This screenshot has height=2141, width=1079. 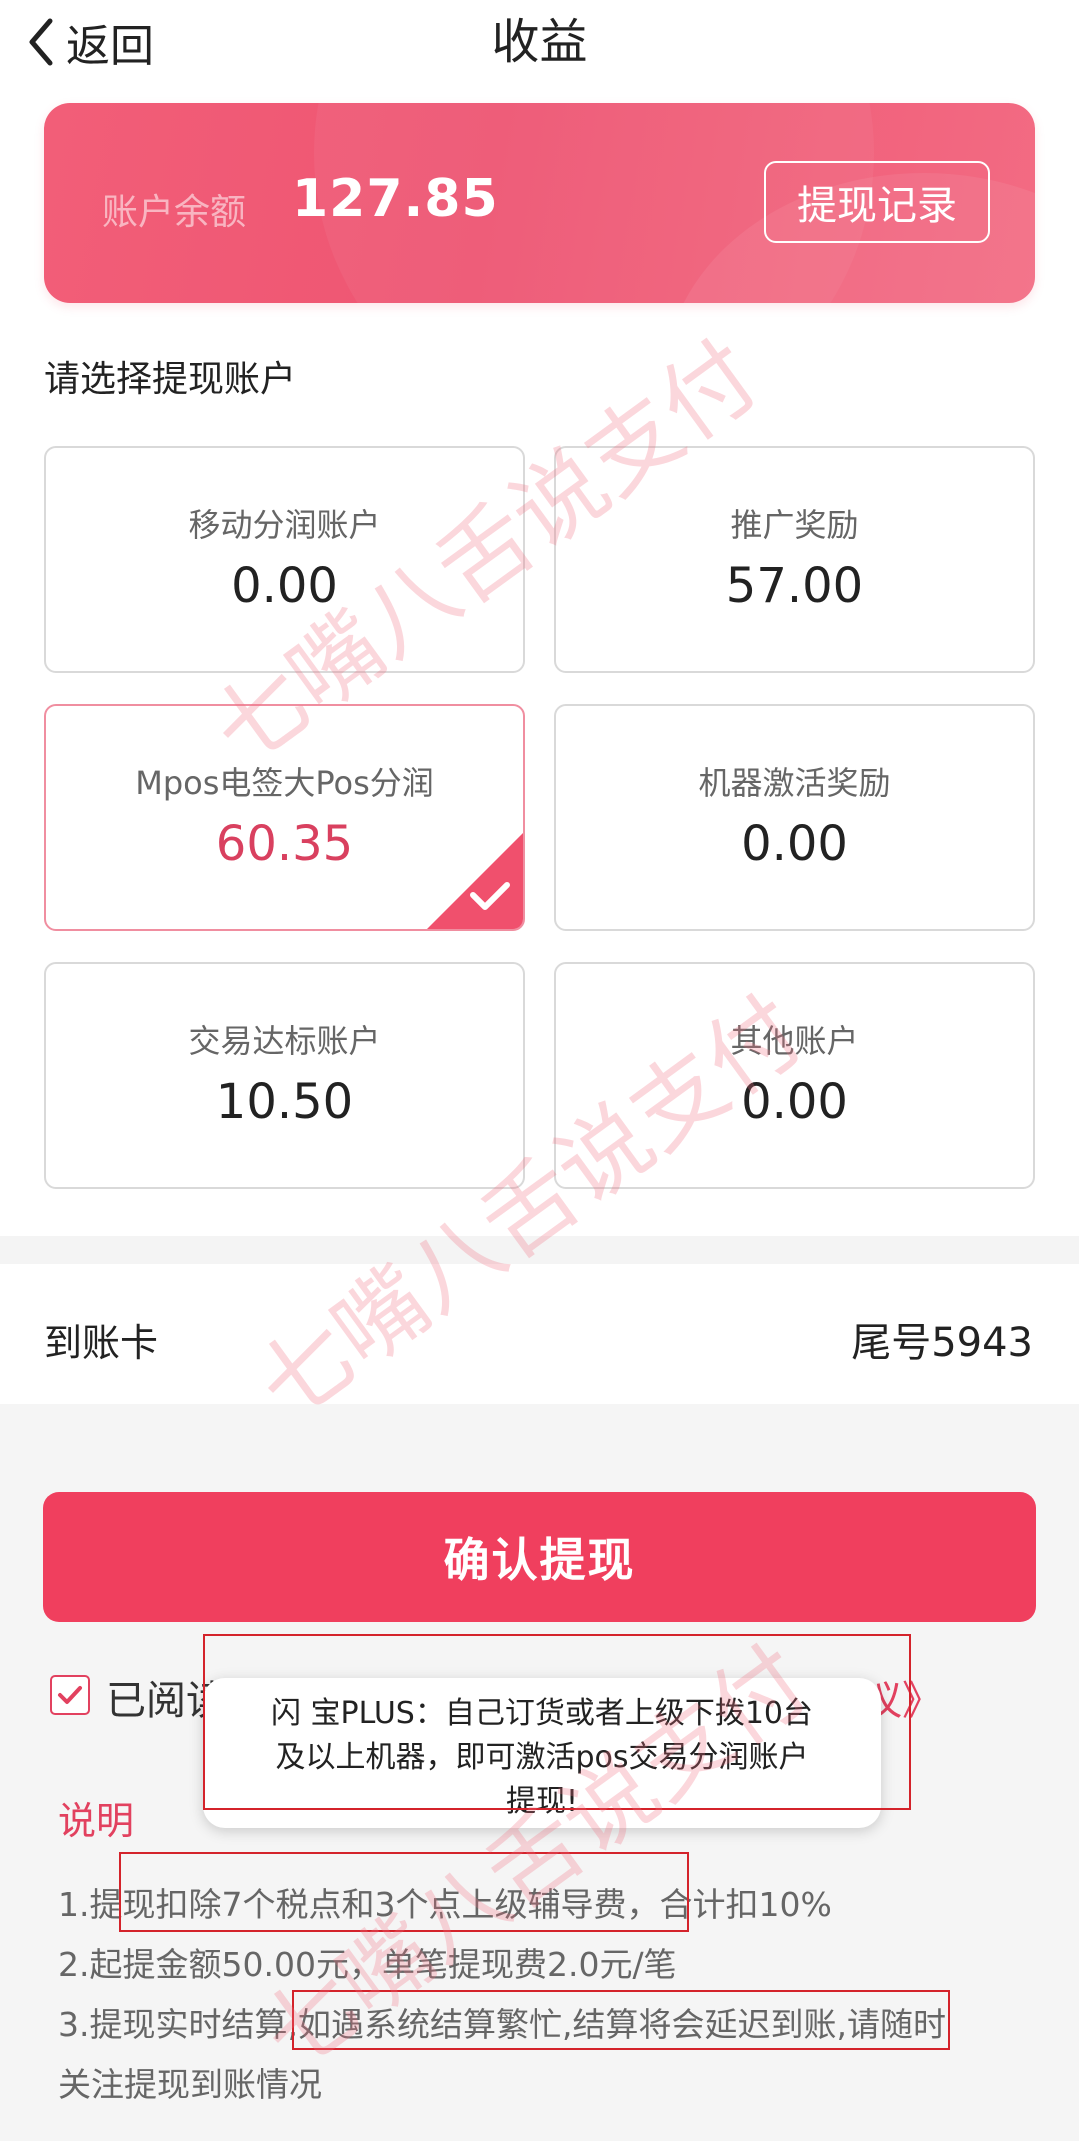 What do you see at coordinates (475, 881) in the screenshot?
I see `checkmark-icon` at bounding box center [475, 881].